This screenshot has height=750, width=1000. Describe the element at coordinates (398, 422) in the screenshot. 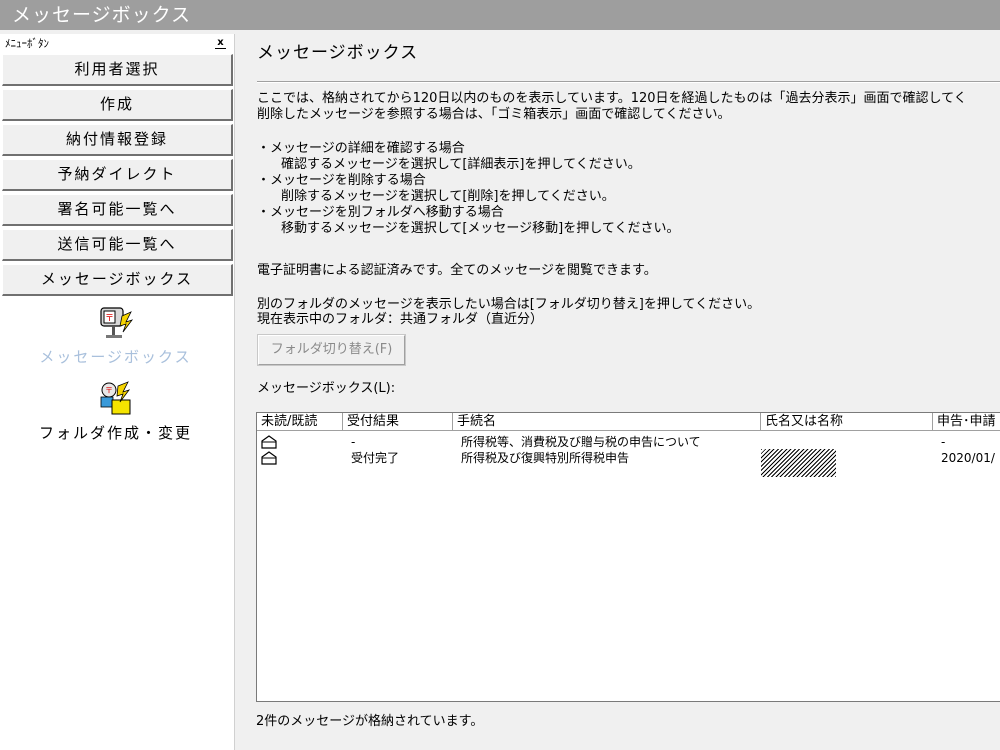

I see `column-header-result: 受付結果` at that location.